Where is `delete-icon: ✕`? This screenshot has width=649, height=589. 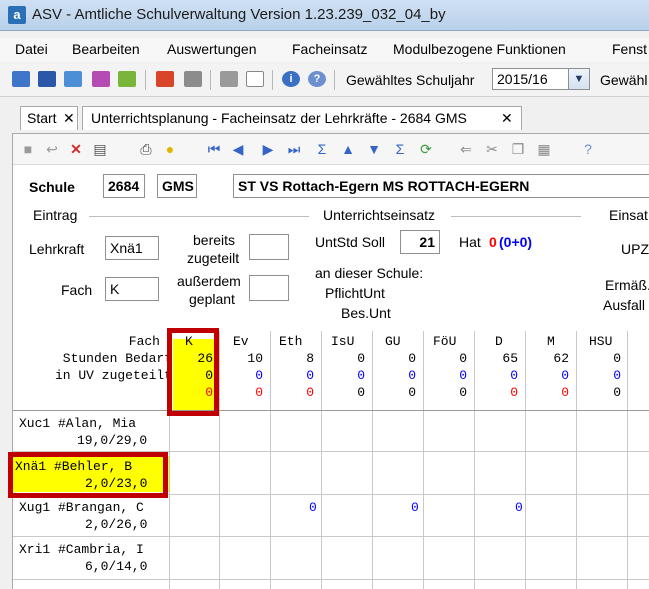 delete-icon: ✕ is located at coordinates (76, 149).